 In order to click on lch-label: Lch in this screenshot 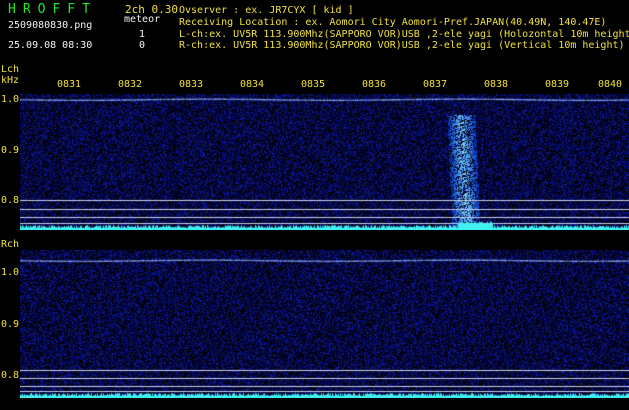, I will do `click(10, 69)`.